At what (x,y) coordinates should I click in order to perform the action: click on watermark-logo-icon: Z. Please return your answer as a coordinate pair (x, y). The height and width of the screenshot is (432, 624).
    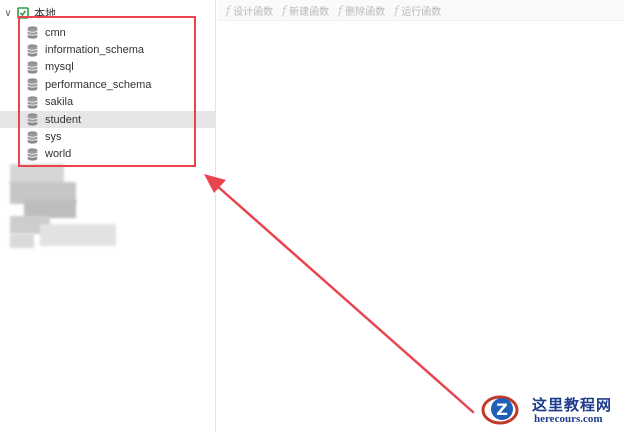
    Looking at the image, I should click on (500, 410).